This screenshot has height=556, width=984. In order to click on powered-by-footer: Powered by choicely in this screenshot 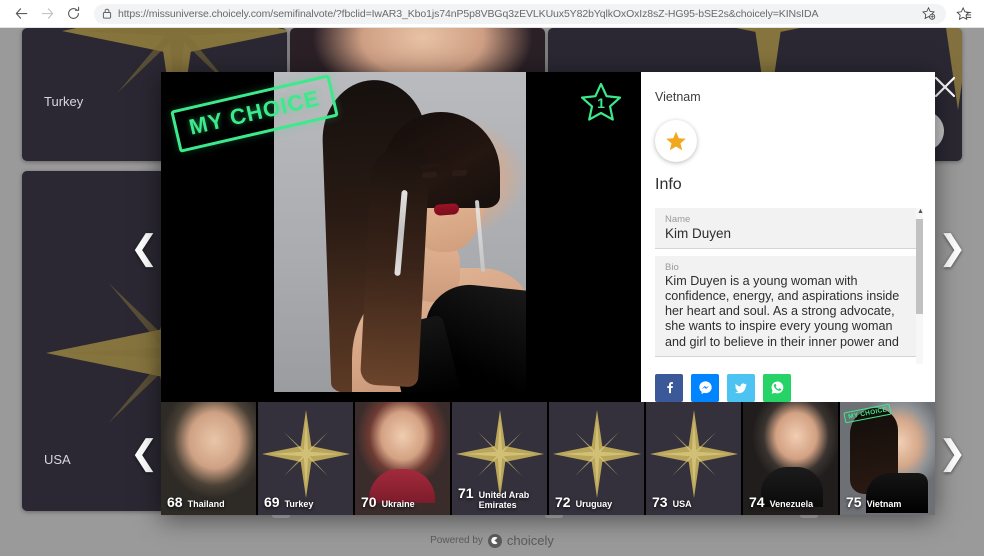, I will do `click(492, 540)`.